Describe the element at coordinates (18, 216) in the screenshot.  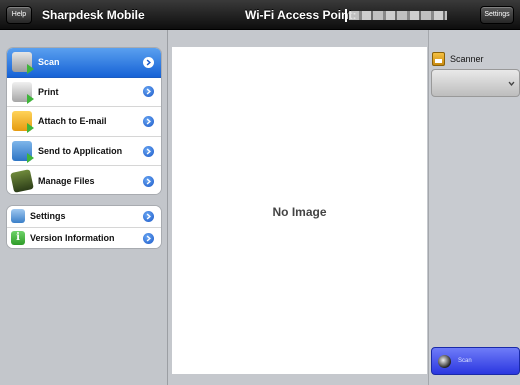
I see `gear-icon` at that location.